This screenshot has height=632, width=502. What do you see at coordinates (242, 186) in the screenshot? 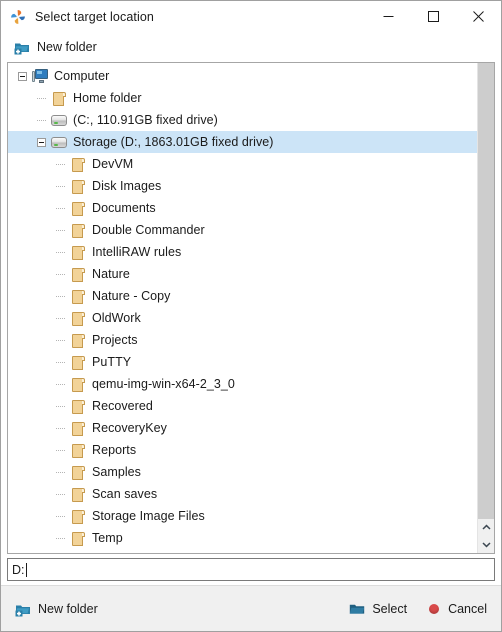
I see `tree-row: Disk Images` at bounding box center [242, 186].